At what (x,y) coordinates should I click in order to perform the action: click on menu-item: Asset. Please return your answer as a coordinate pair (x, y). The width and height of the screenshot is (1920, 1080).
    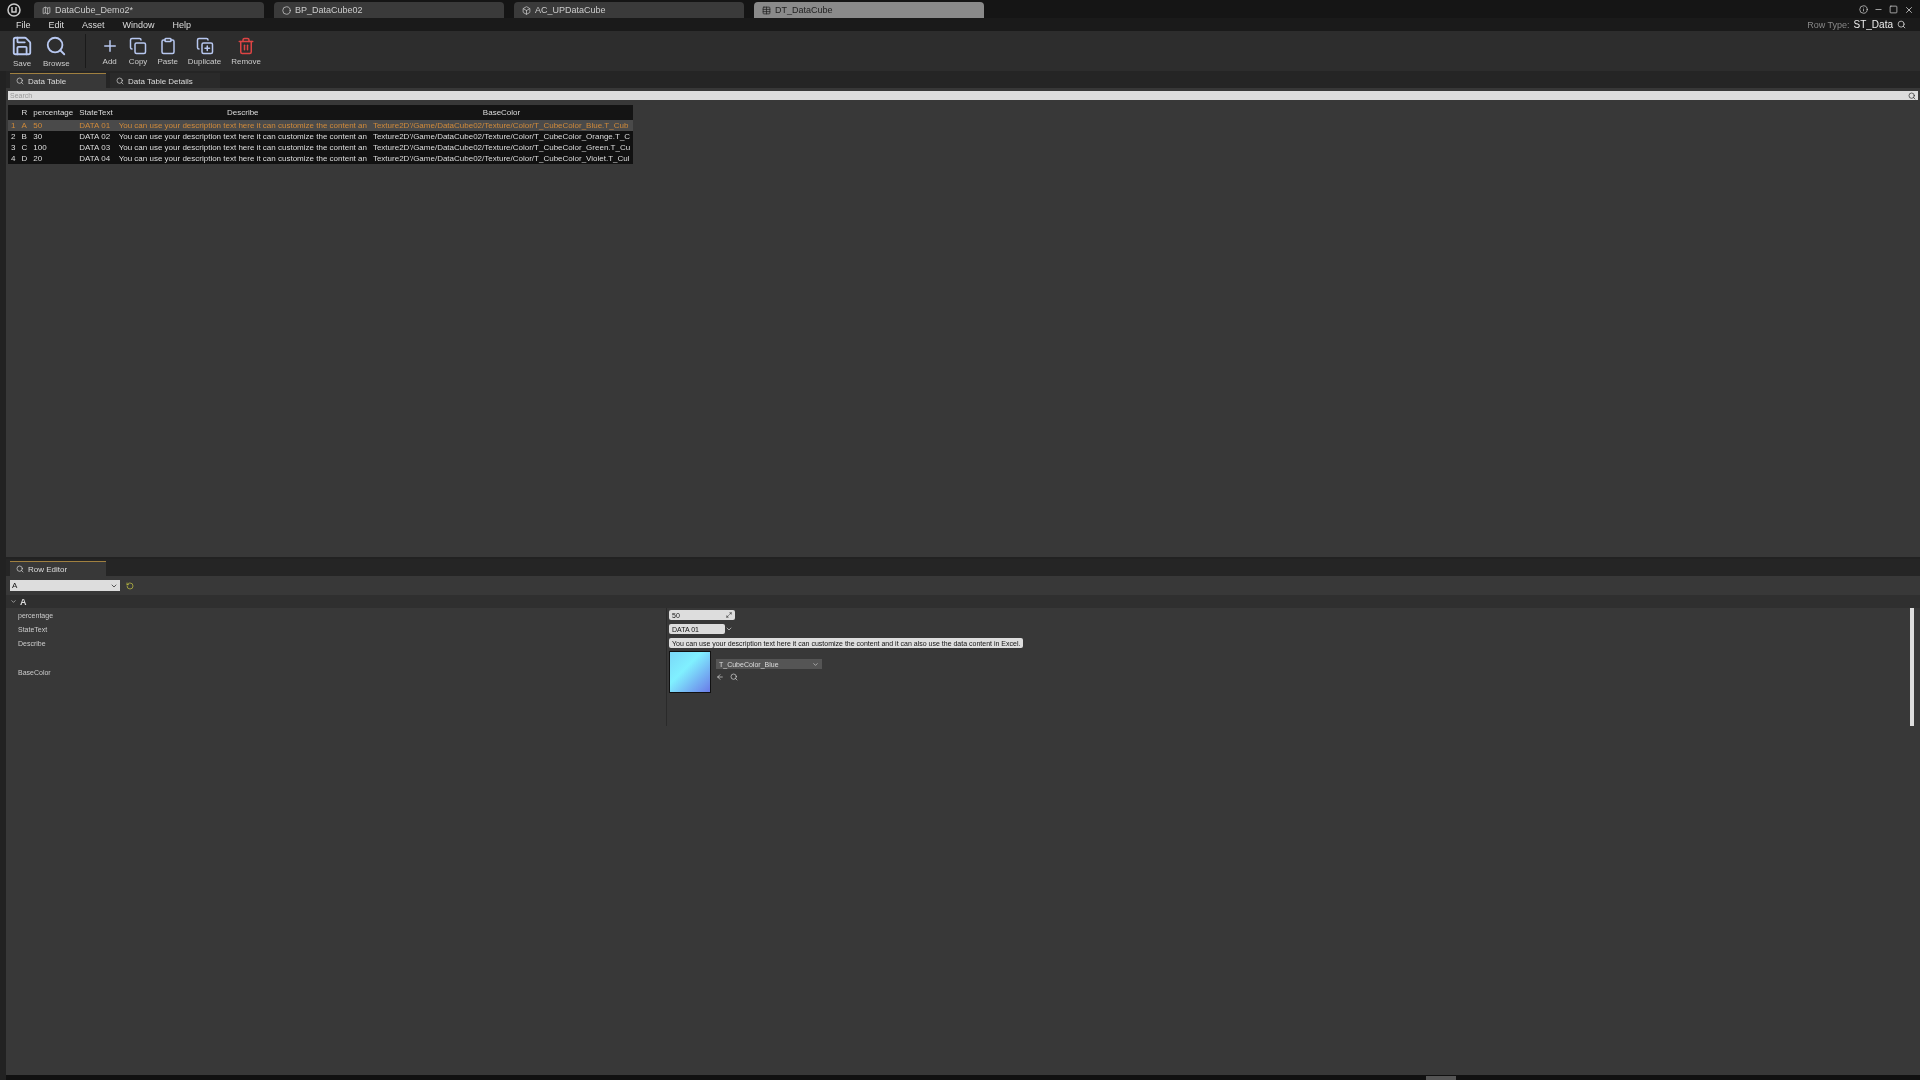
    Looking at the image, I should click on (93, 24).